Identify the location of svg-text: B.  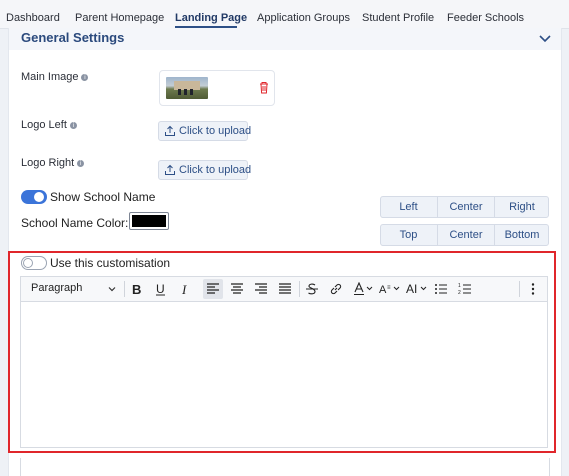
(136, 289).